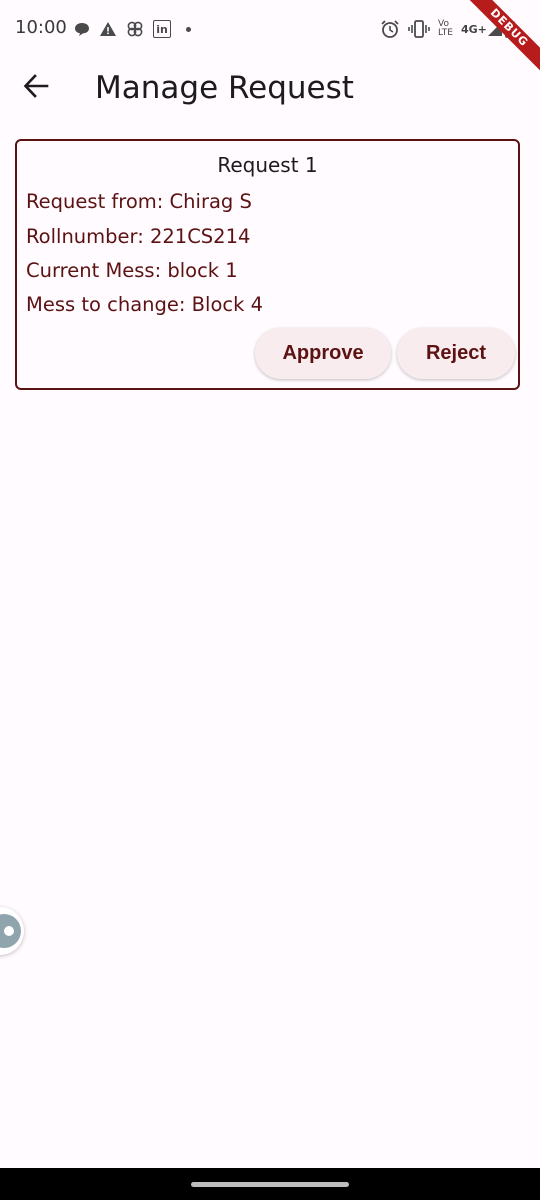 The image size is (540, 1200). What do you see at coordinates (82, 29) in the screenshot?
I see `chat-bubble-icon` at bounding box center [82, 29].